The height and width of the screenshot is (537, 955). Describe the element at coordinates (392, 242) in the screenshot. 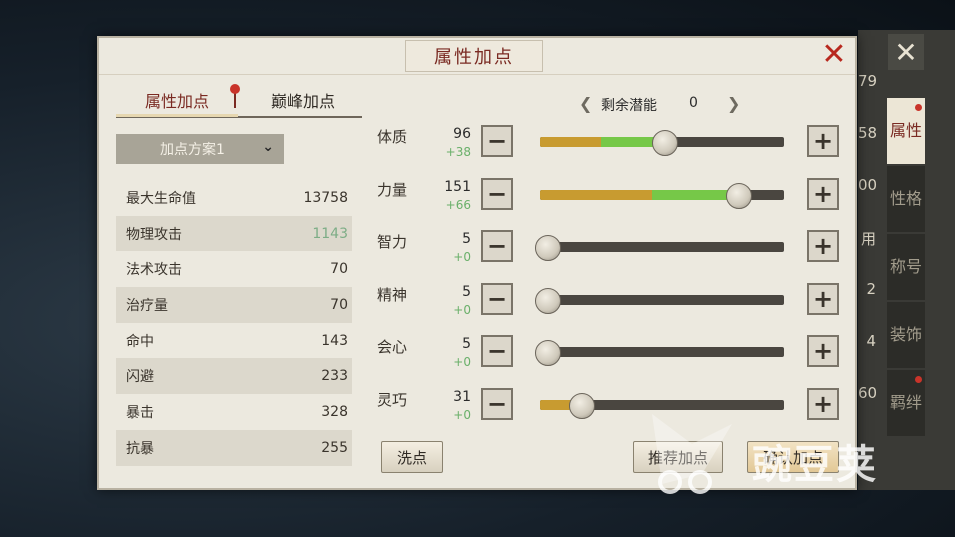

I see `attribute-name: 智力` at that location.